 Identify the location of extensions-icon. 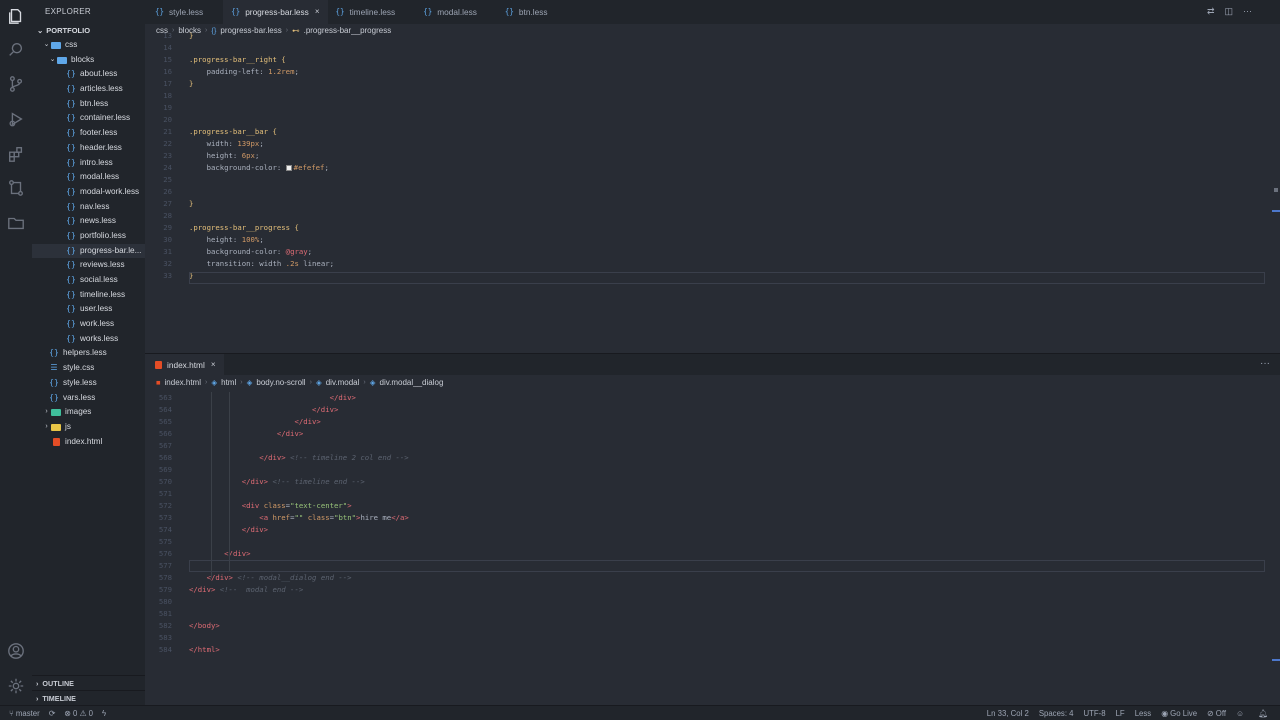
(16, 154).